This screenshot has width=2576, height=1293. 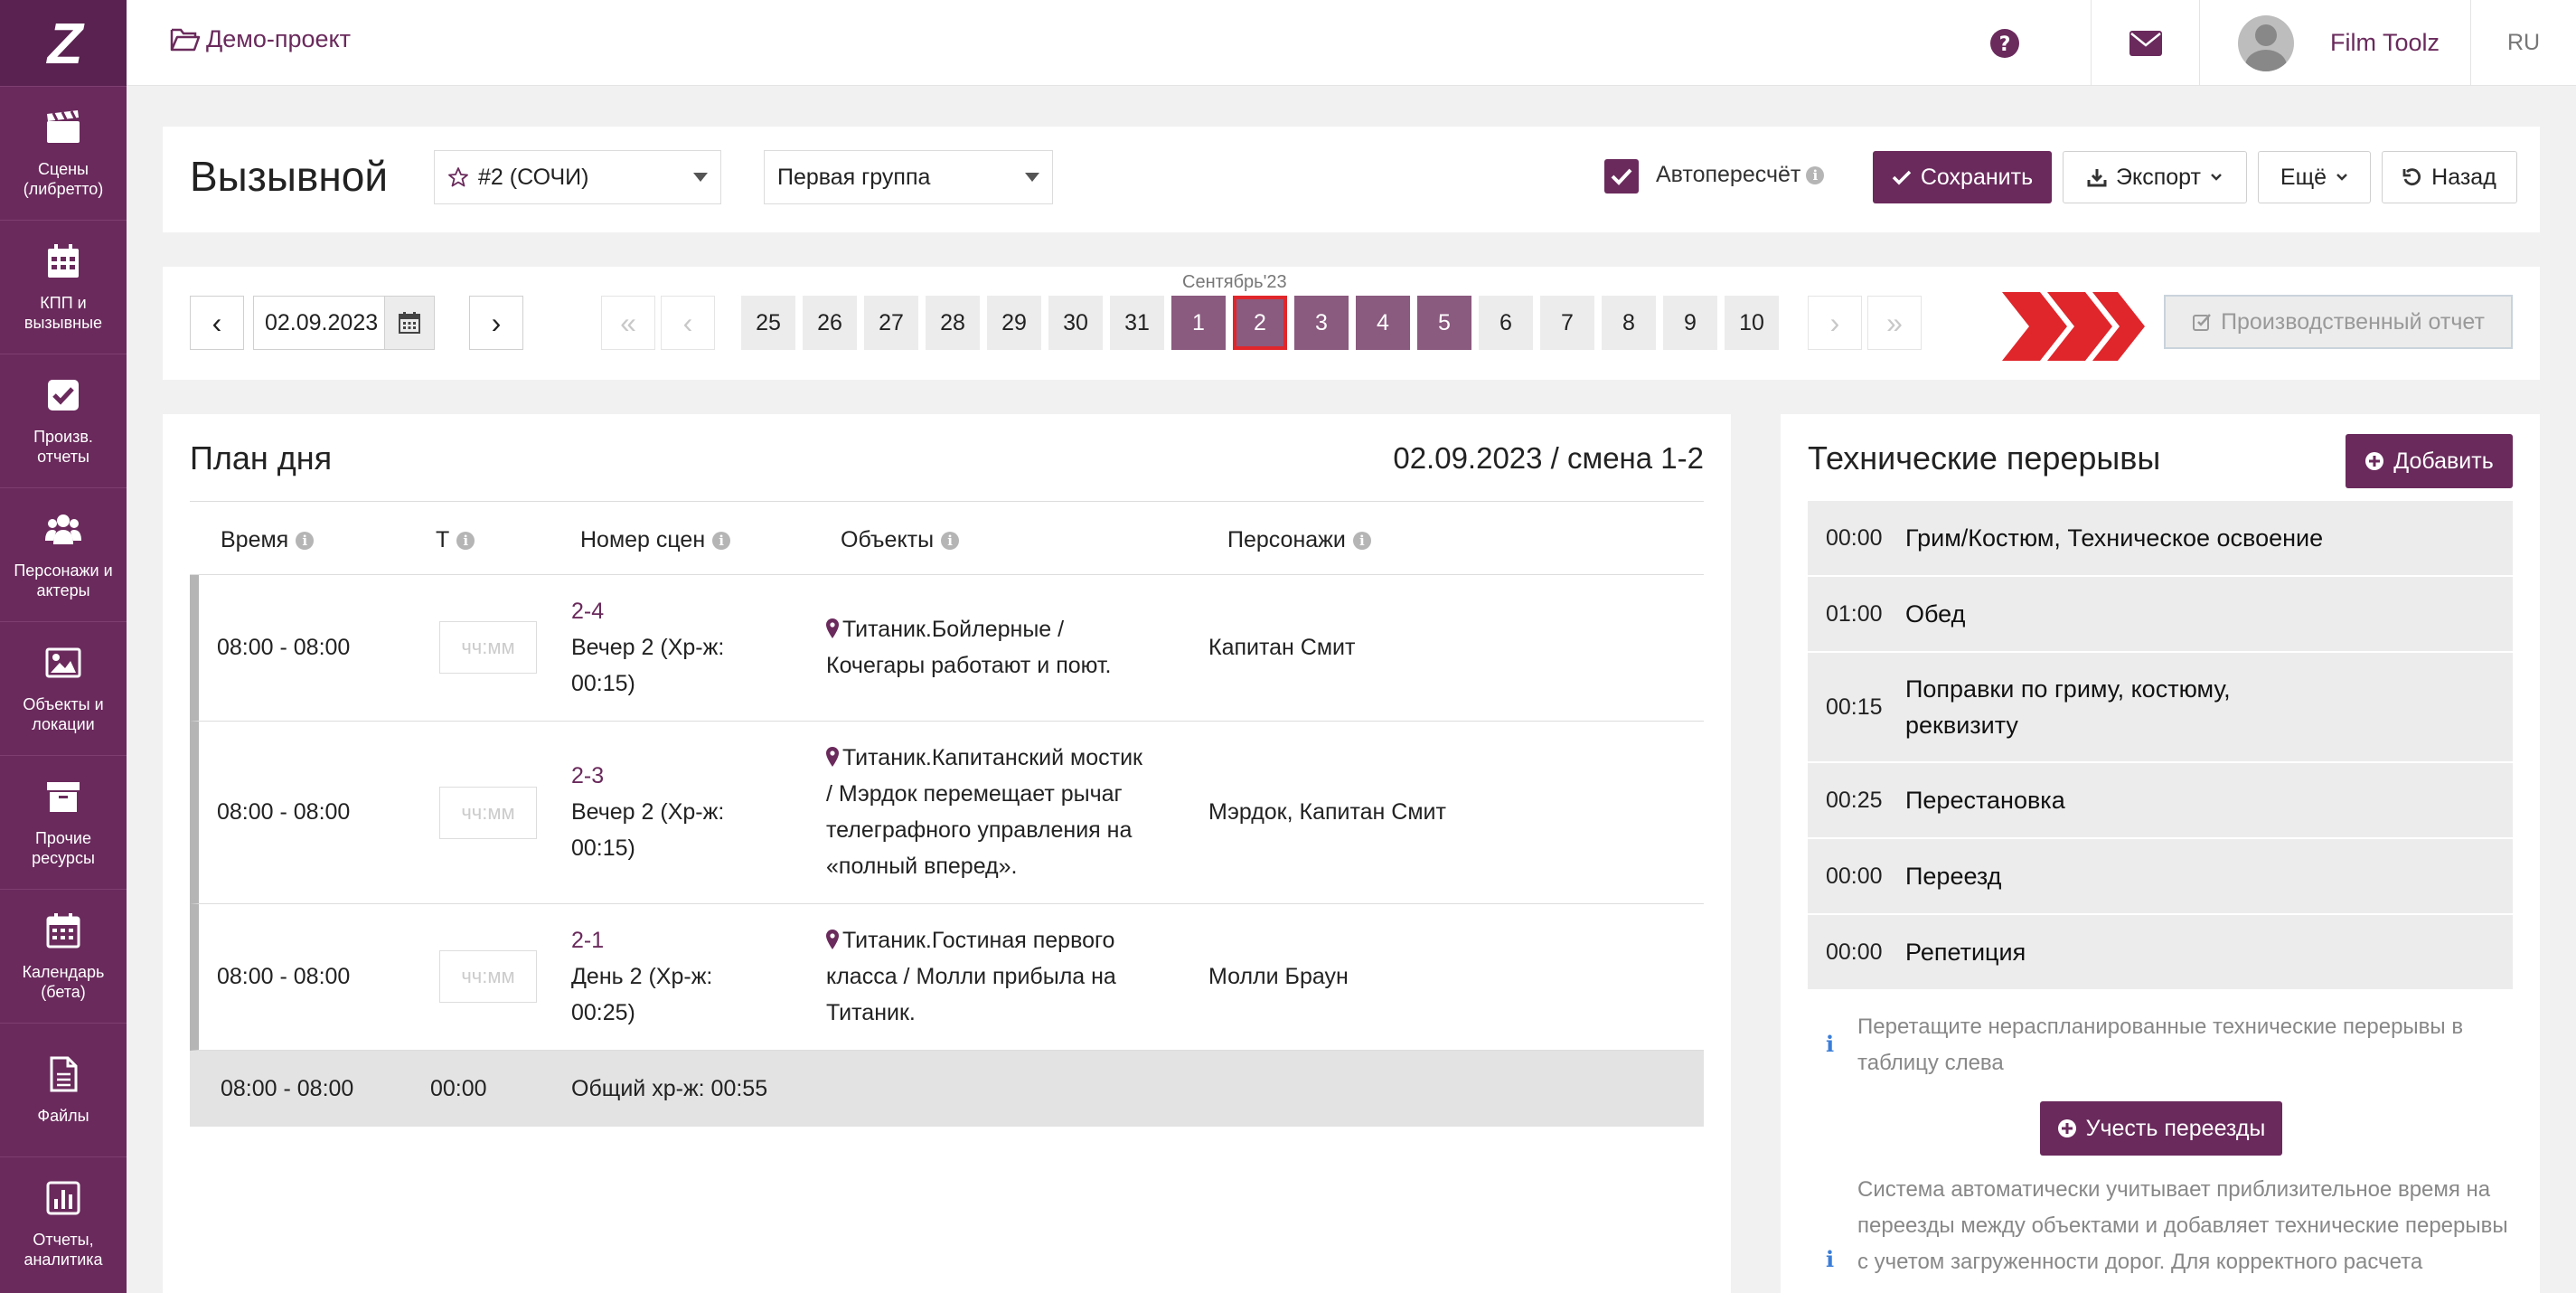 I want to click on map-pin-icon, so click(x=833, y=757).